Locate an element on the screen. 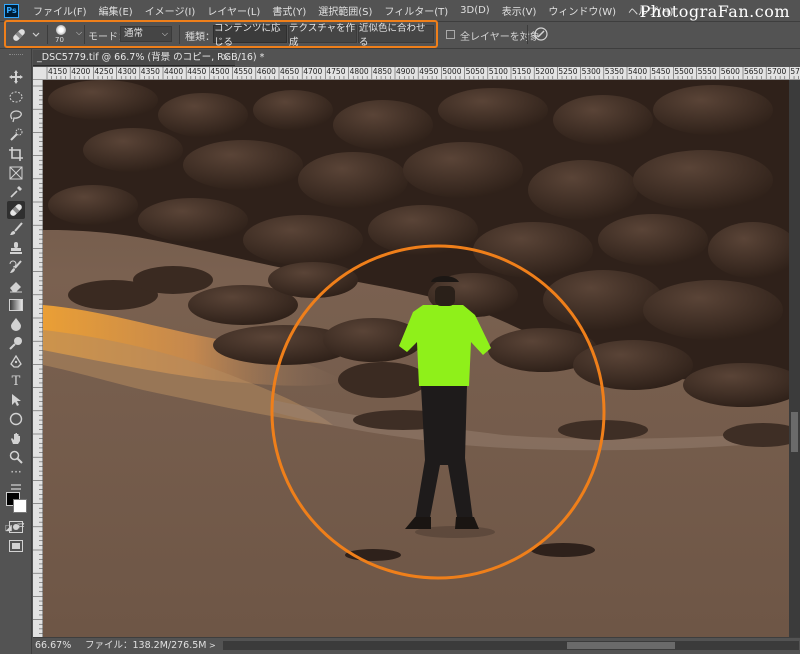  history-brush-icon is located at coordinates (16, 267).